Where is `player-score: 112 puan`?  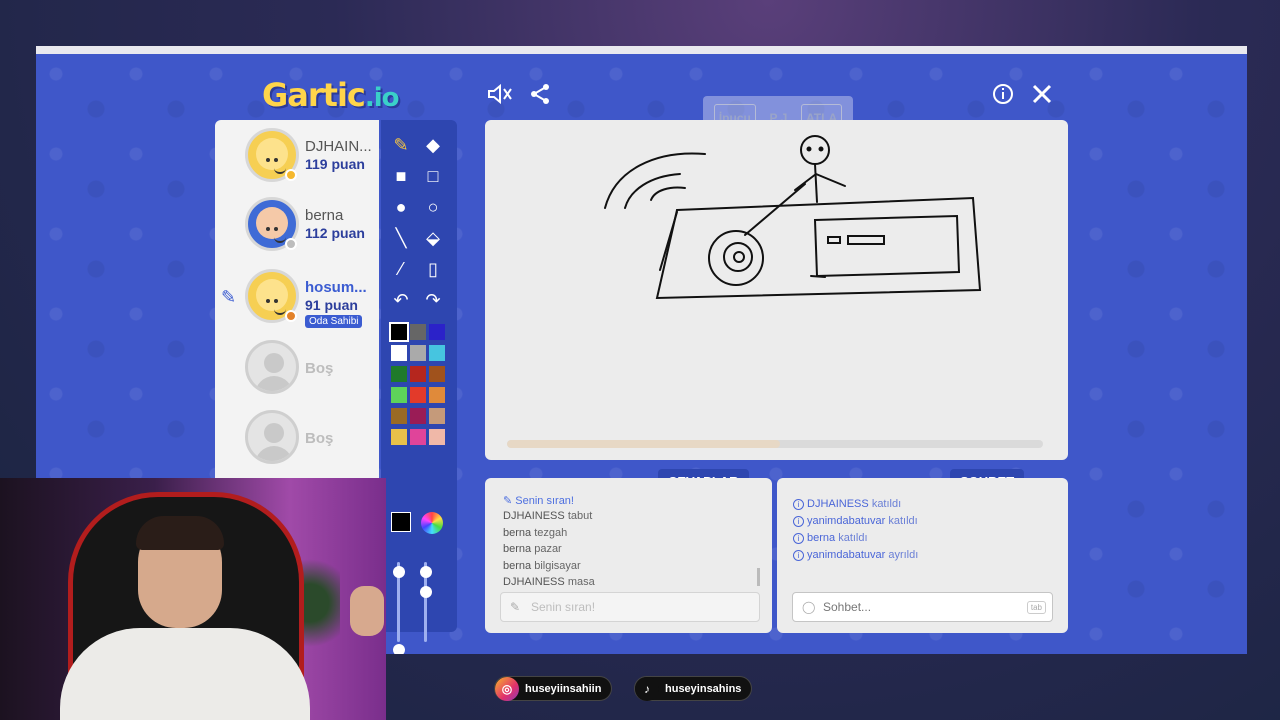 player-score: 112 puan is located at coordinates (335, 233).